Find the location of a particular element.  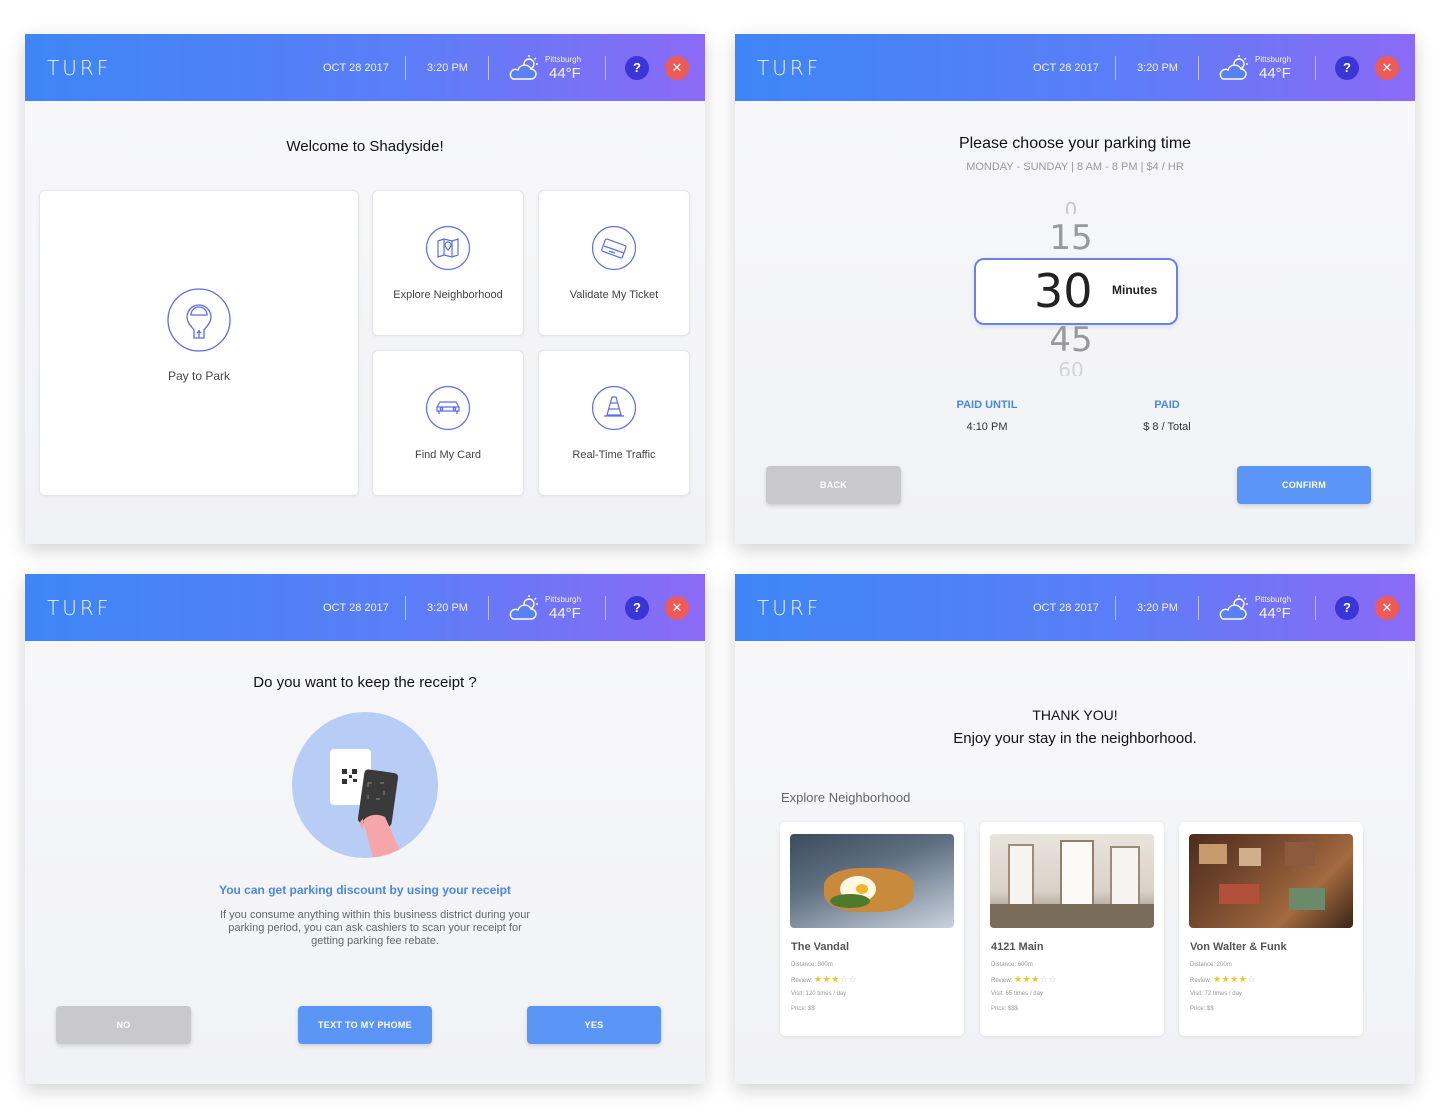

back-button: BACK is located at coordinates (833, 485).